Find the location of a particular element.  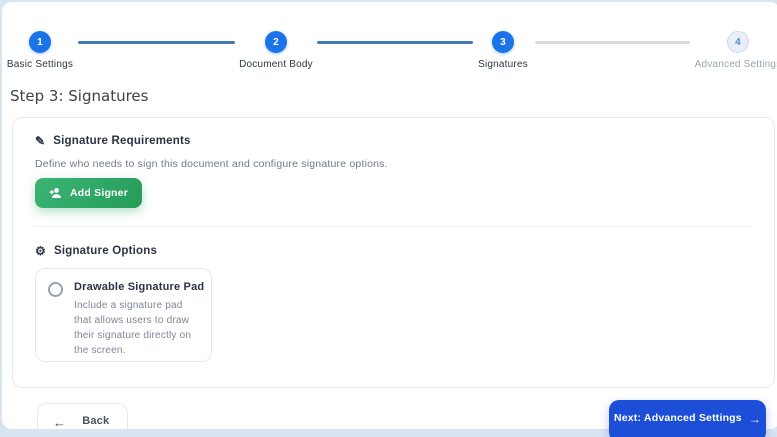

person-add-icon is located at coordinates (56, 193).